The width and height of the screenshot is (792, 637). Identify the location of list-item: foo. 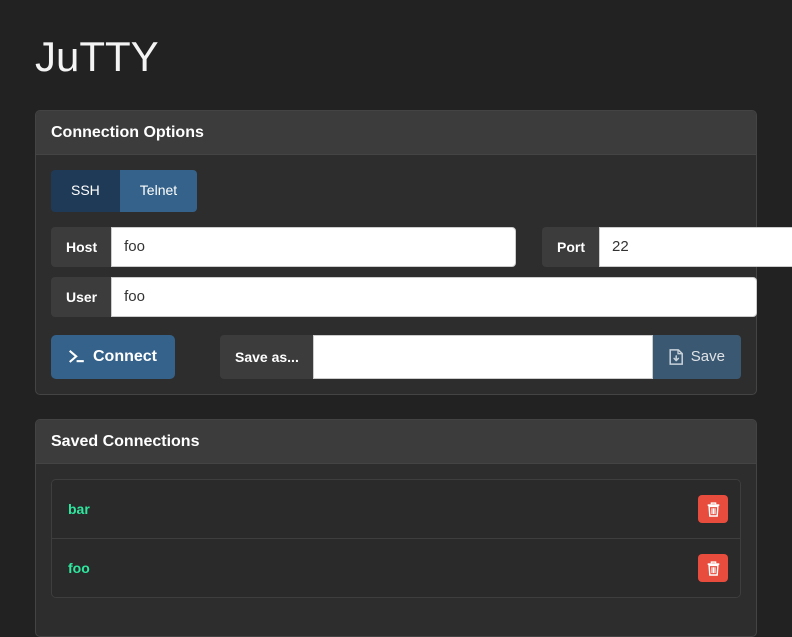
(396, 568).